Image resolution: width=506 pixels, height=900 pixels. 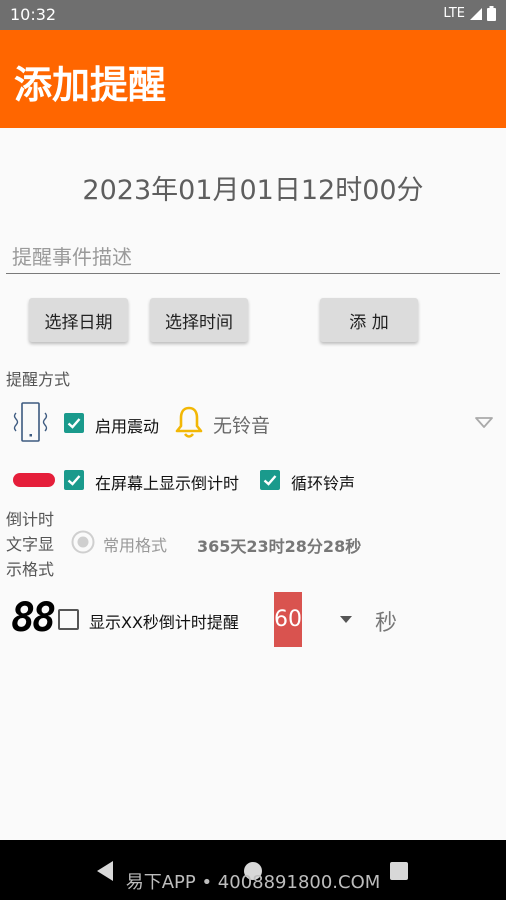 I want to click on countdown-reminder-label: 显示XX秒倒计时提醒, so click(x=164, y=622).